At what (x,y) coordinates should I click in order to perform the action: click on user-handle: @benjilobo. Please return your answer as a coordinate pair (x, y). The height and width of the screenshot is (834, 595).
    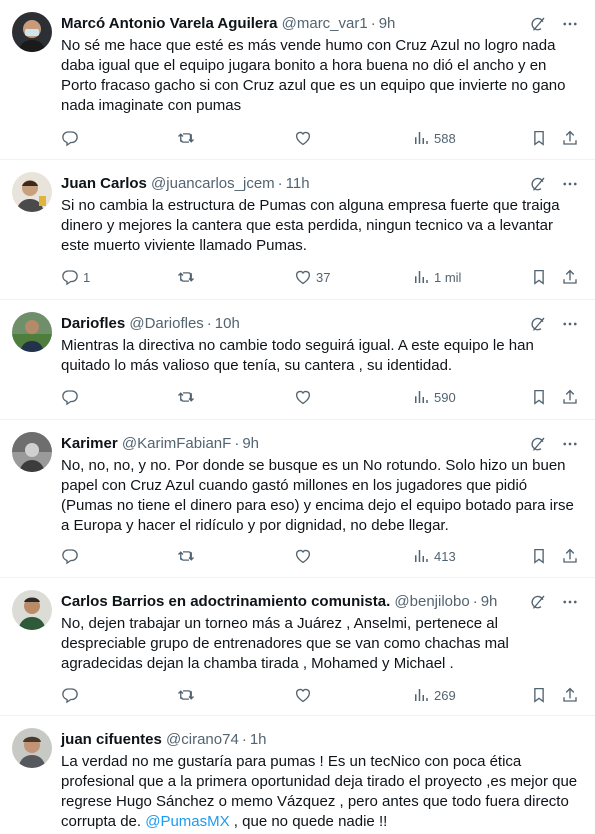
    Looking at the image, I should click on (431, 601).